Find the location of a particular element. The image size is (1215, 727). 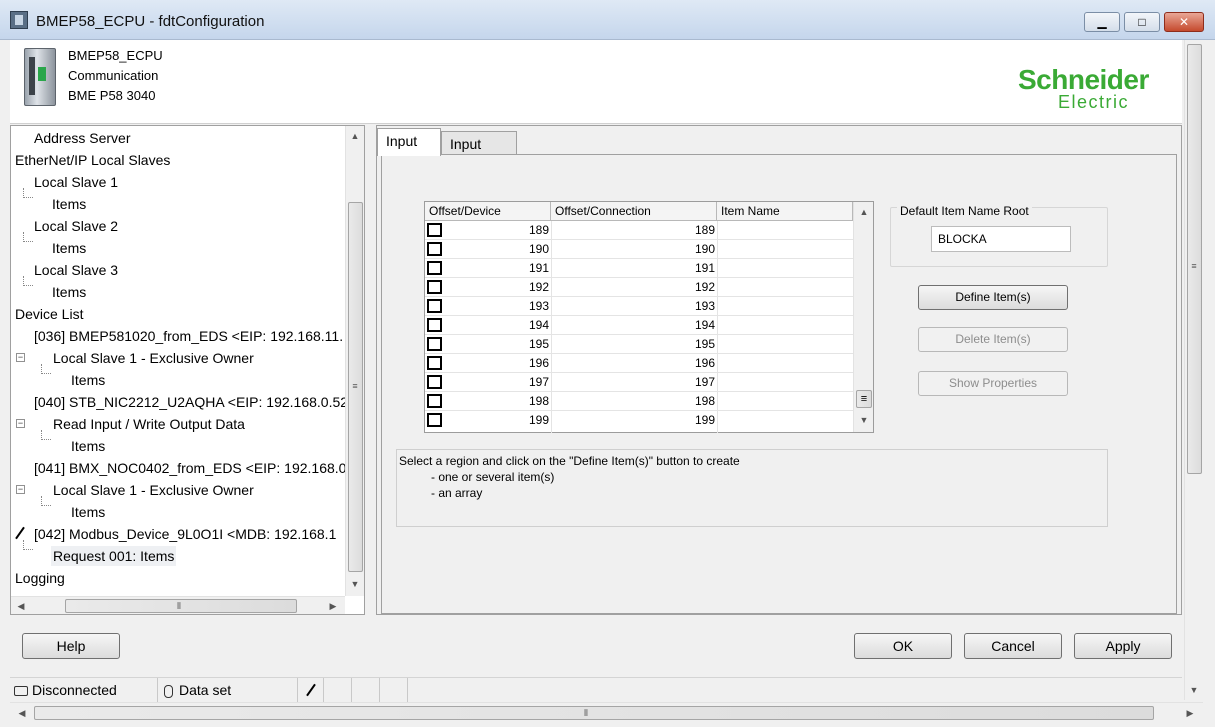

table-row: 196 196 is located at coordinates (639, 363).